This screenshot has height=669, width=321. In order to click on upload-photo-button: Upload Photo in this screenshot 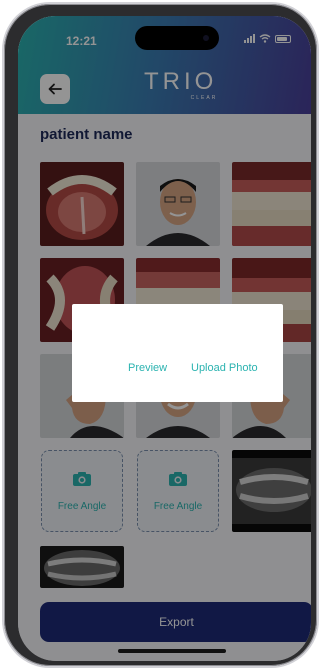, I will do `click(224, 368)`.